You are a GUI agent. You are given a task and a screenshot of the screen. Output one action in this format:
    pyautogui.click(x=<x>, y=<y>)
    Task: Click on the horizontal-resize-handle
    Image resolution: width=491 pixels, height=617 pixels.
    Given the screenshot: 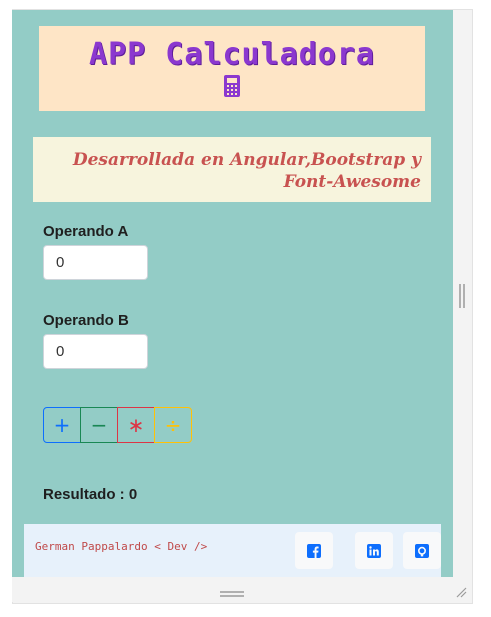 What is the action you would take?
    pyautogui.click(x=232, y=594)
    